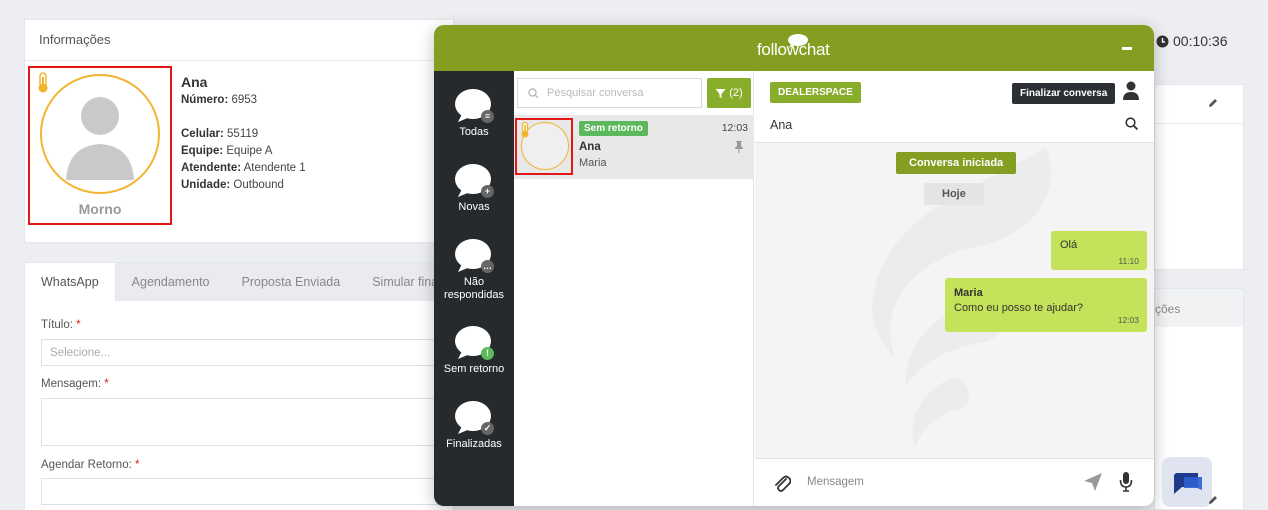 This screenshot has height=510, width=1268. I want to click on message-bubble: Maria Como eu posso te ajudar? 12:03, so click(1046, 305).